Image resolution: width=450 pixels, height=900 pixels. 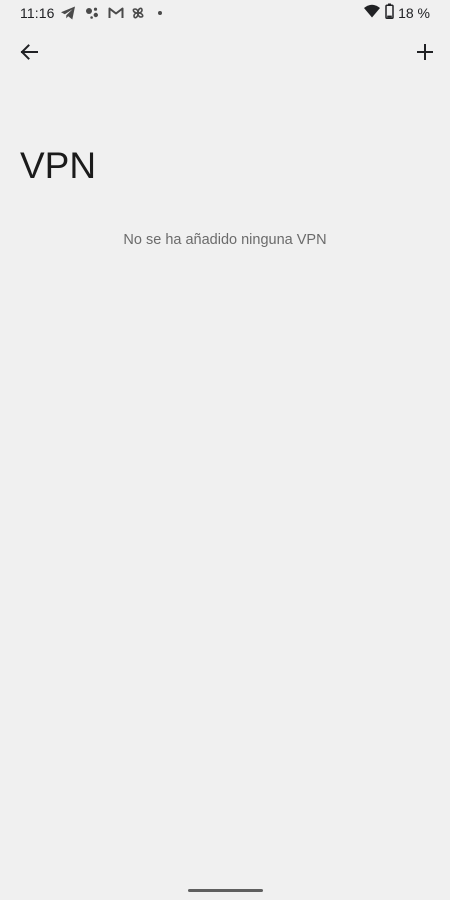 What do you see at coordinates (58, 165) in the screenshot?
I see `page-title: VPN` at bounding box center [58, 165].